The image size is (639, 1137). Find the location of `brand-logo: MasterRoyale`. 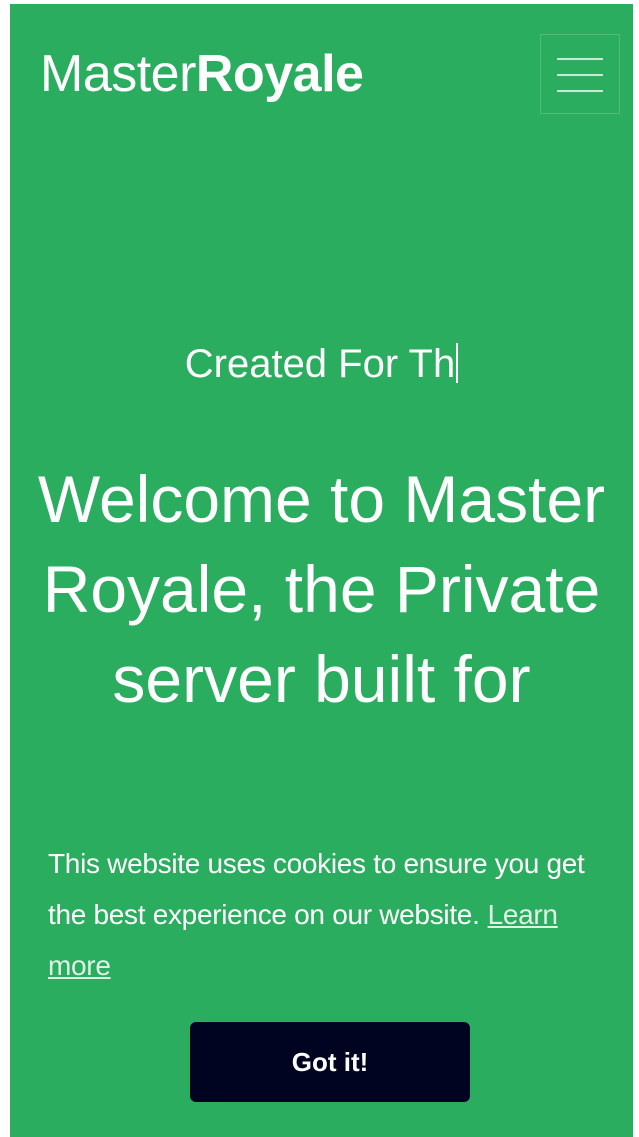

brand-logo: MasterRoyale is located at coordinates (202, 74).